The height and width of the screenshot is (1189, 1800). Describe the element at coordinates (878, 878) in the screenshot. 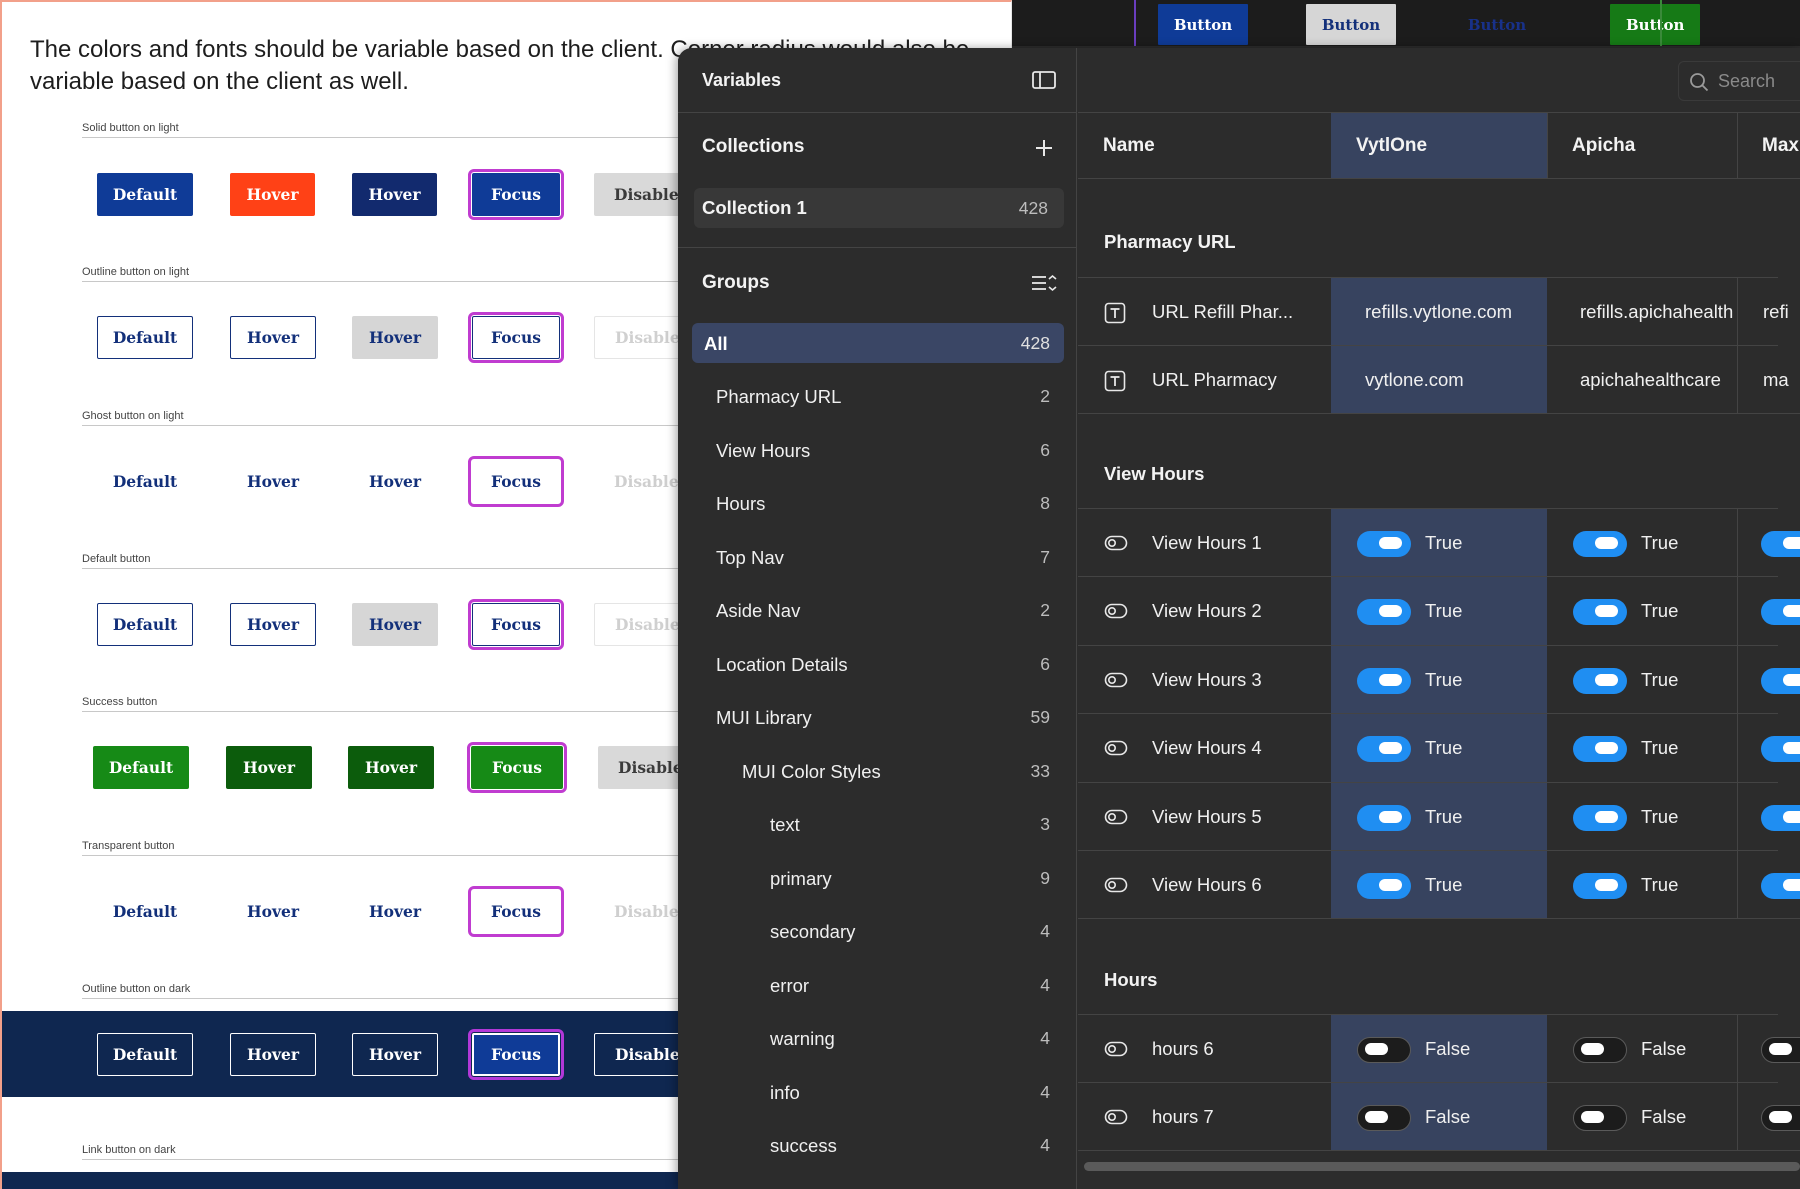

I see `group-item-primary: primary 9` at that location.